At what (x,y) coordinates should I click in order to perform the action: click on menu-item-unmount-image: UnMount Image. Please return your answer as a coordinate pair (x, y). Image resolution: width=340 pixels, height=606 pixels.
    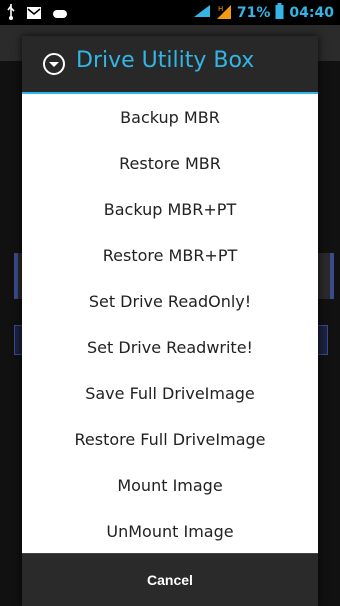
    Looking at the image, I should click on (170, 531).